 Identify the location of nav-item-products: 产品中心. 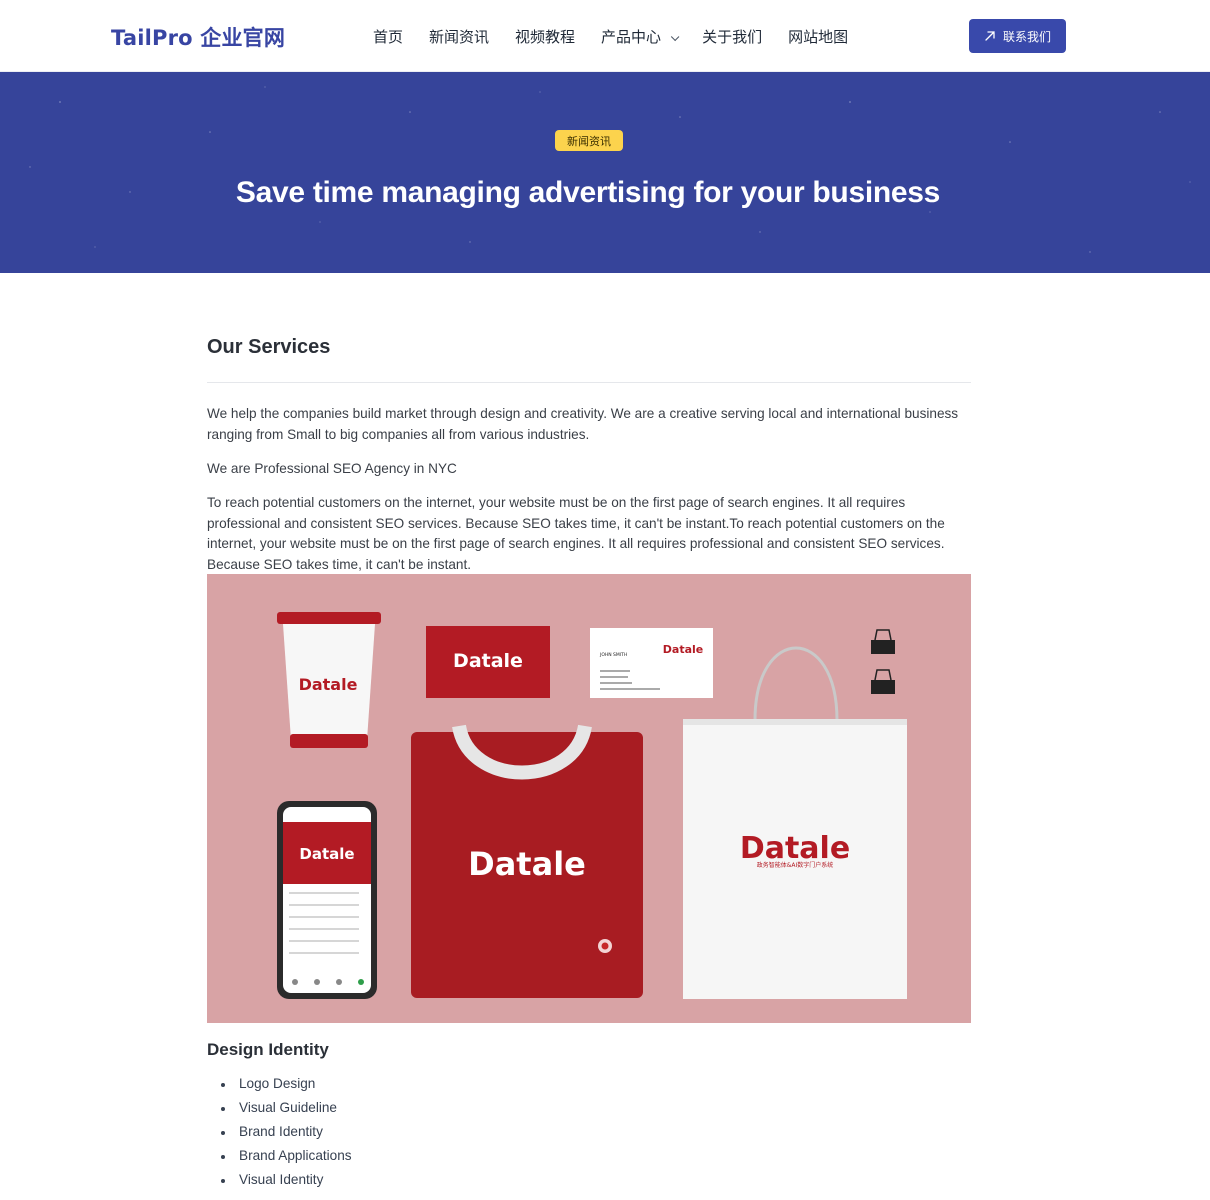
(640, 36).